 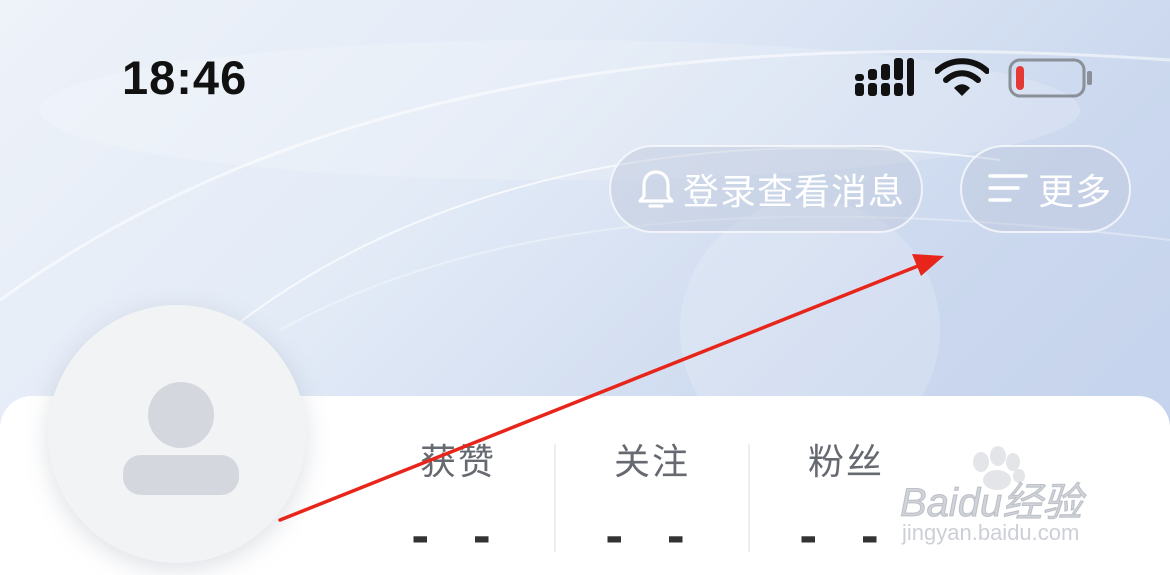 I want to click on stat-following: 关注 - -, so click(x=652, y=500).